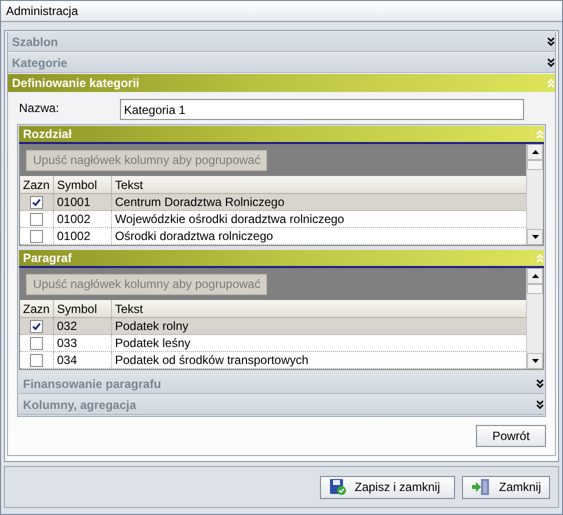 This screenshot has height=515, width=563. I want to click on table-cell-text: Wojewódzkie ośrodki doradztwa rolniczego, so click(230, 219).